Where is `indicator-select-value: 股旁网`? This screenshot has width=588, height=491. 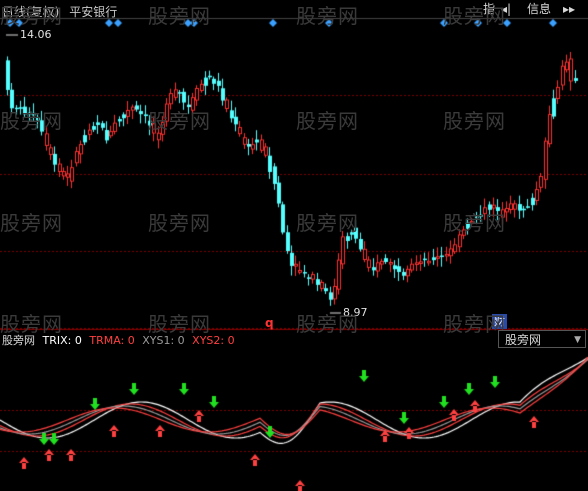
indicator-select-value: 股旁网 is located at coordinates (523, 340).